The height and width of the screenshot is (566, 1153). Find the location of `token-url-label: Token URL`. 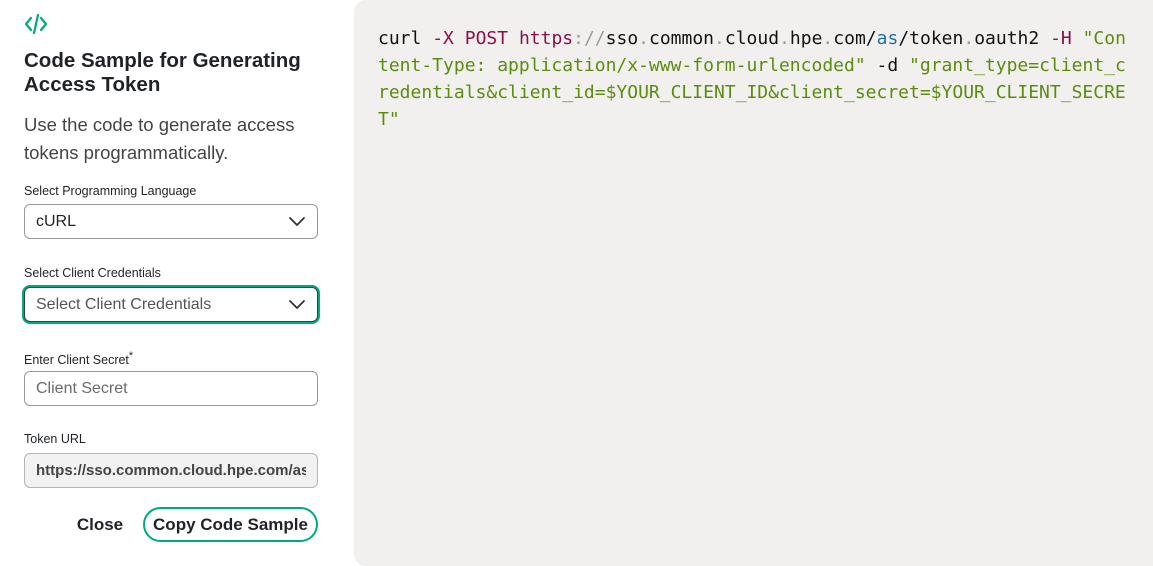

token-url-label: Token URL is located at coordinates (55, 439).